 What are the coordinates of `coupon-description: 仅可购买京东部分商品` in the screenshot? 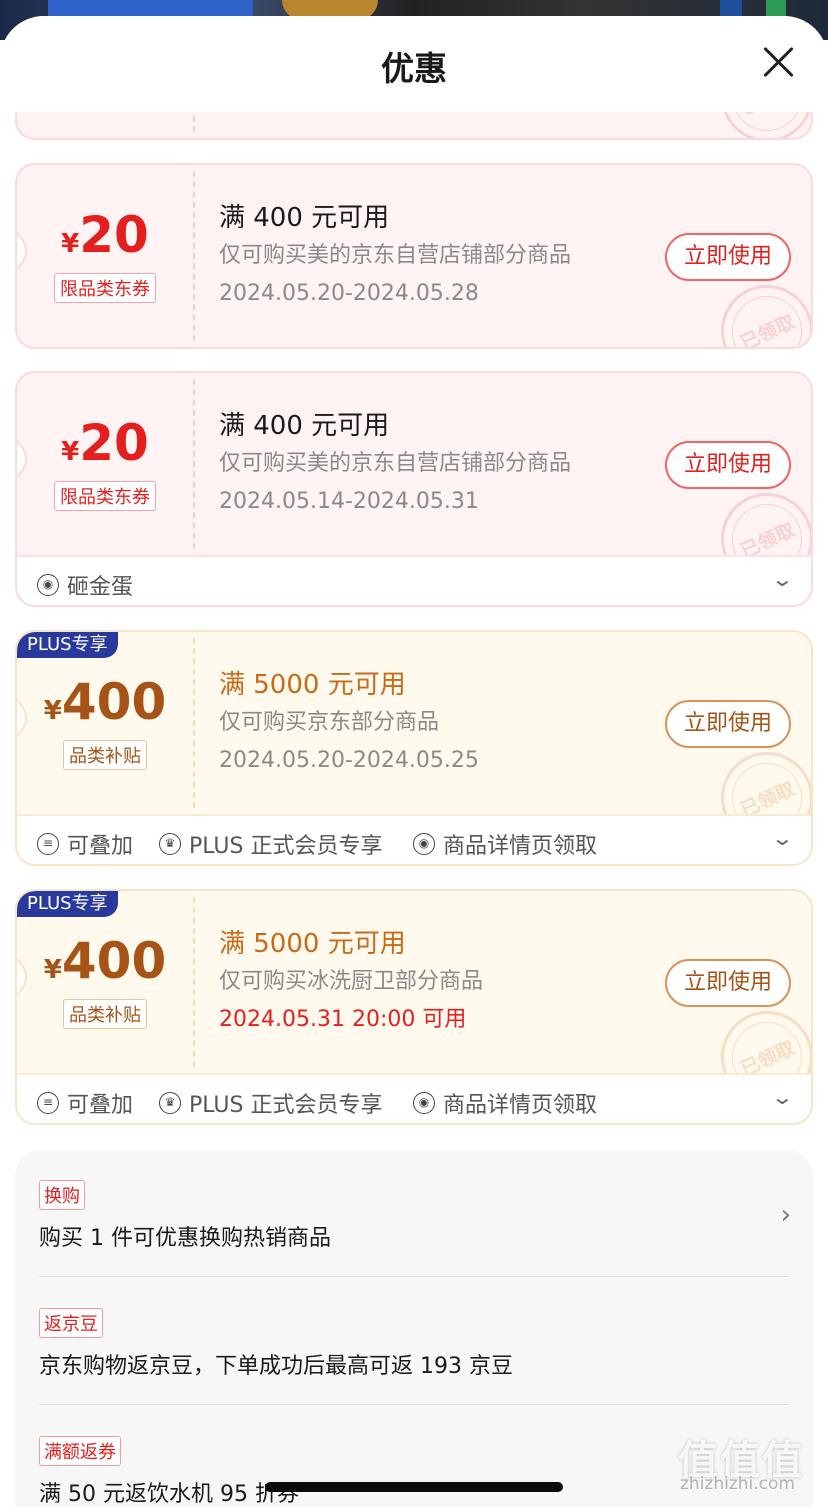 It's located at (329, 722).